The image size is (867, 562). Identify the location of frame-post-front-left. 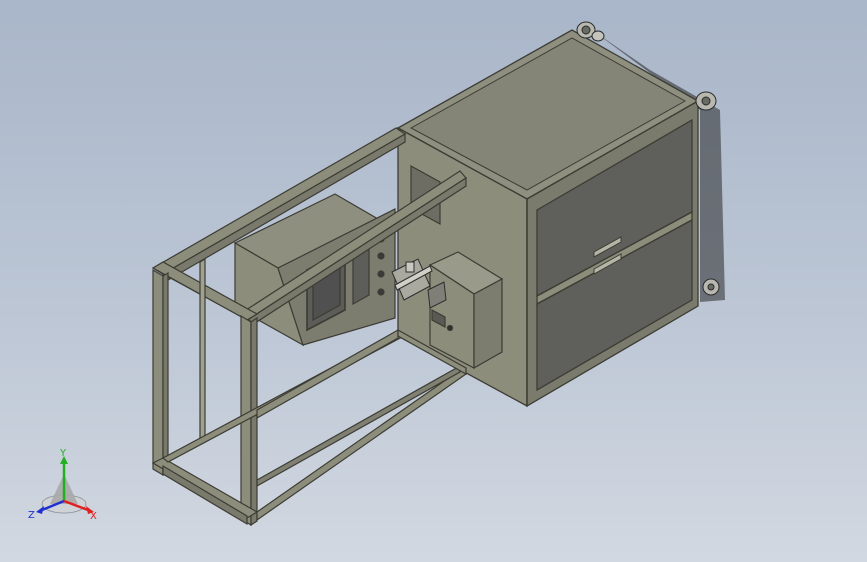
(158, 372).